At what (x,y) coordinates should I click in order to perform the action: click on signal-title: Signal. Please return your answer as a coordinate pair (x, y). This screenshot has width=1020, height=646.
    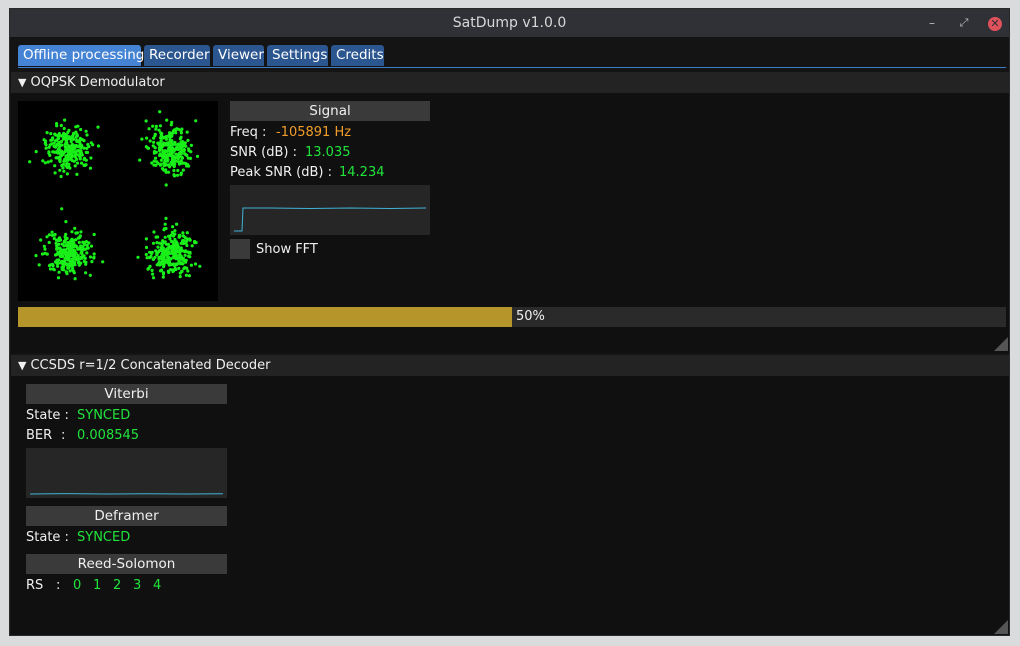
    Looking at the image, I should click on (330, 111).